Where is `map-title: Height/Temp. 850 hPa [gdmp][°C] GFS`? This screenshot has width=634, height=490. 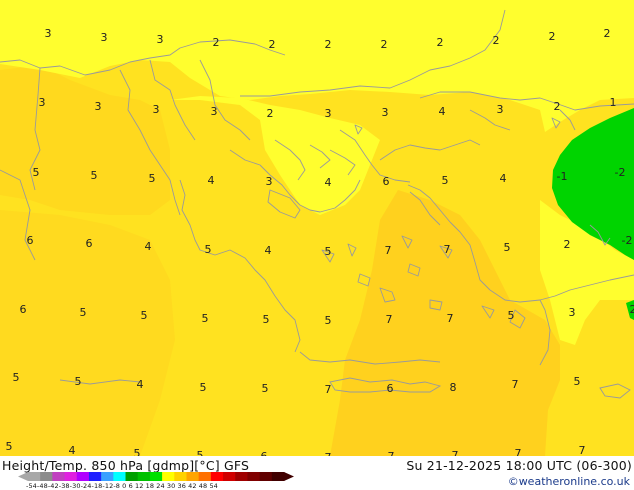
map-title: Height/Temp. 850 hPa [gdmp][°C] GFS is located at coordinates (126, 465).